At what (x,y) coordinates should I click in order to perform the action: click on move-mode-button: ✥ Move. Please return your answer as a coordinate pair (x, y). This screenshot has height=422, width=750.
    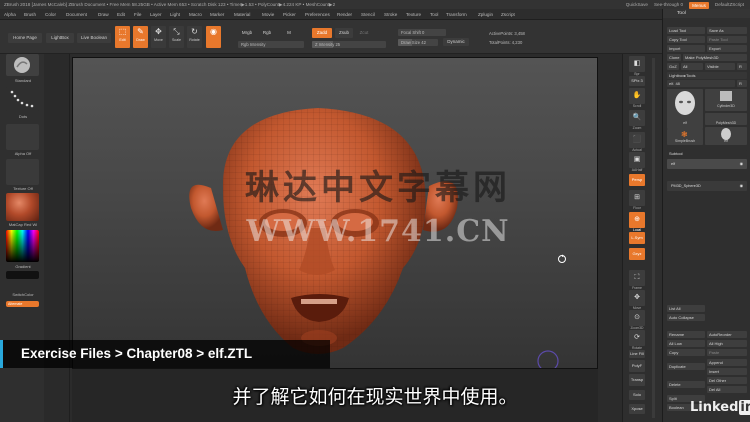
    Looking at the image, I should click on (158, 37).